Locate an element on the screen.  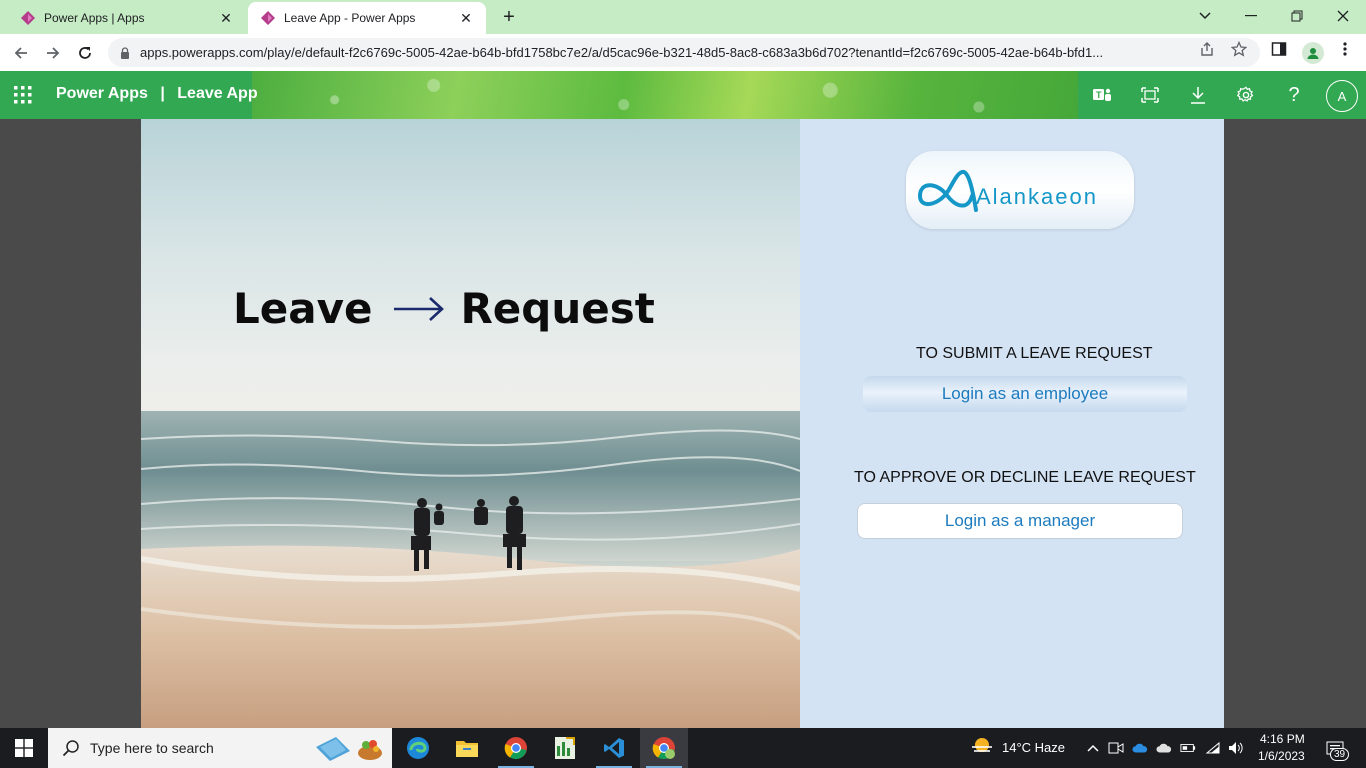
taskbar-sheets-app-icon is located at coordinates (565, 748).